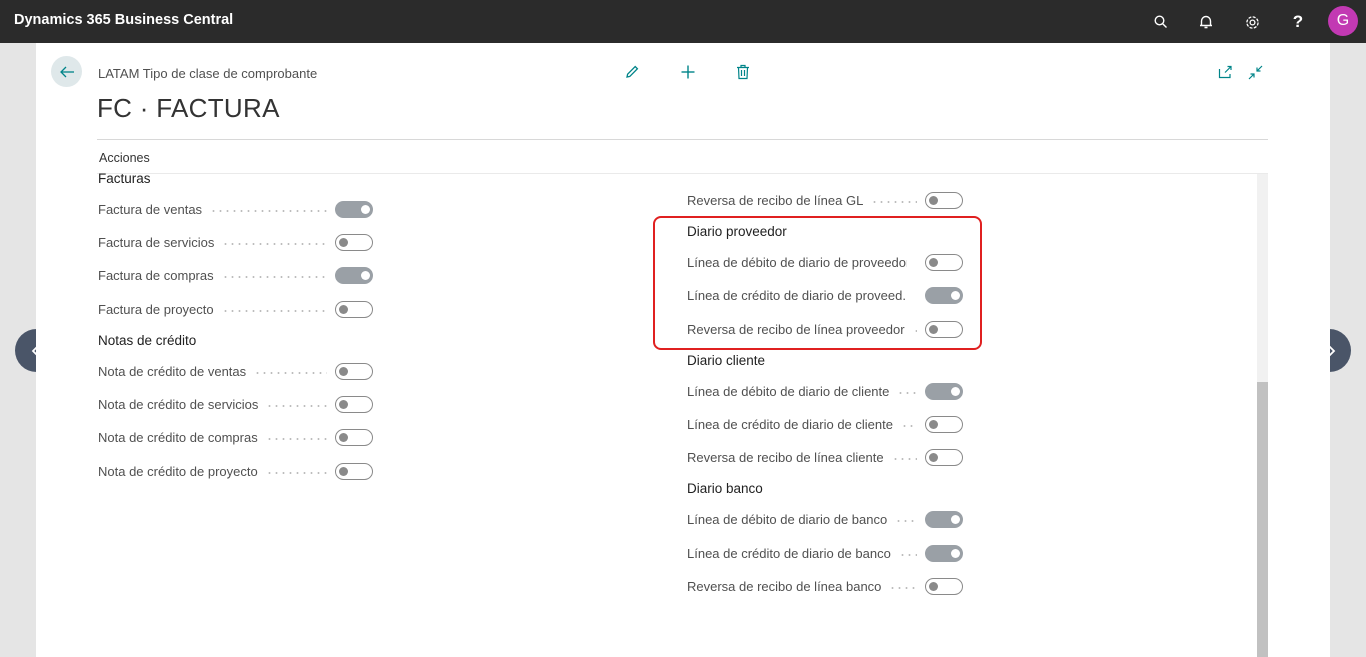 This screenshot has width=1366, height=657. Describe the element at coordinates (123, 20) in the screenshot. I see `app-title: Dynamics 365 Business Central` at that location.